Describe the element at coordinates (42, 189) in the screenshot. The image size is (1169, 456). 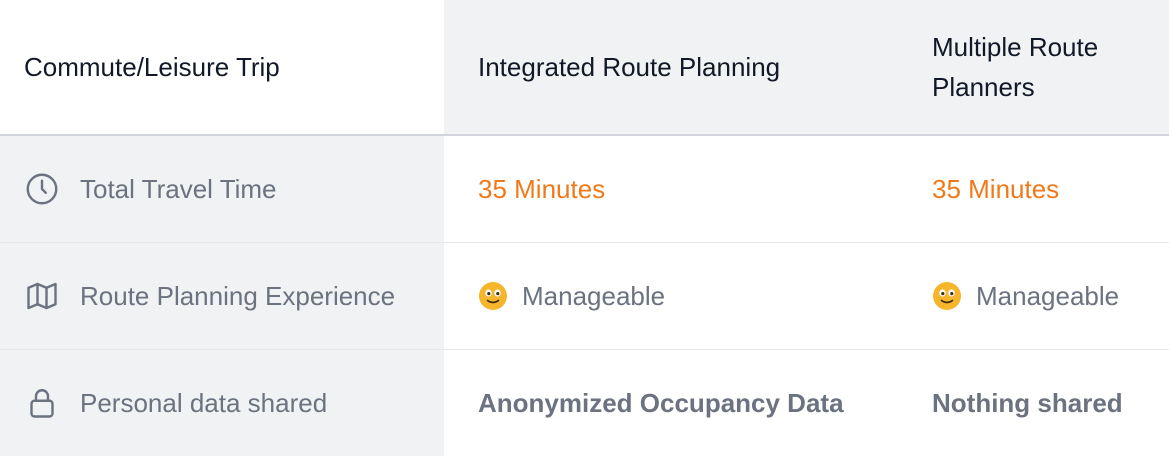
I see `clock-icon` at that location.